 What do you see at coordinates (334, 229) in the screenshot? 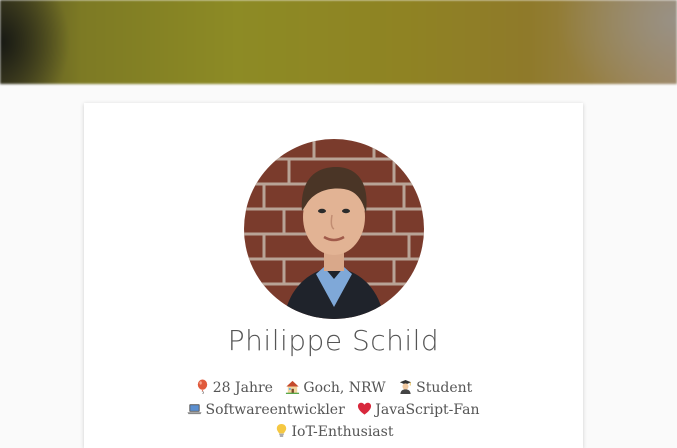
I see `avatar` at bounding box center [334, 229].